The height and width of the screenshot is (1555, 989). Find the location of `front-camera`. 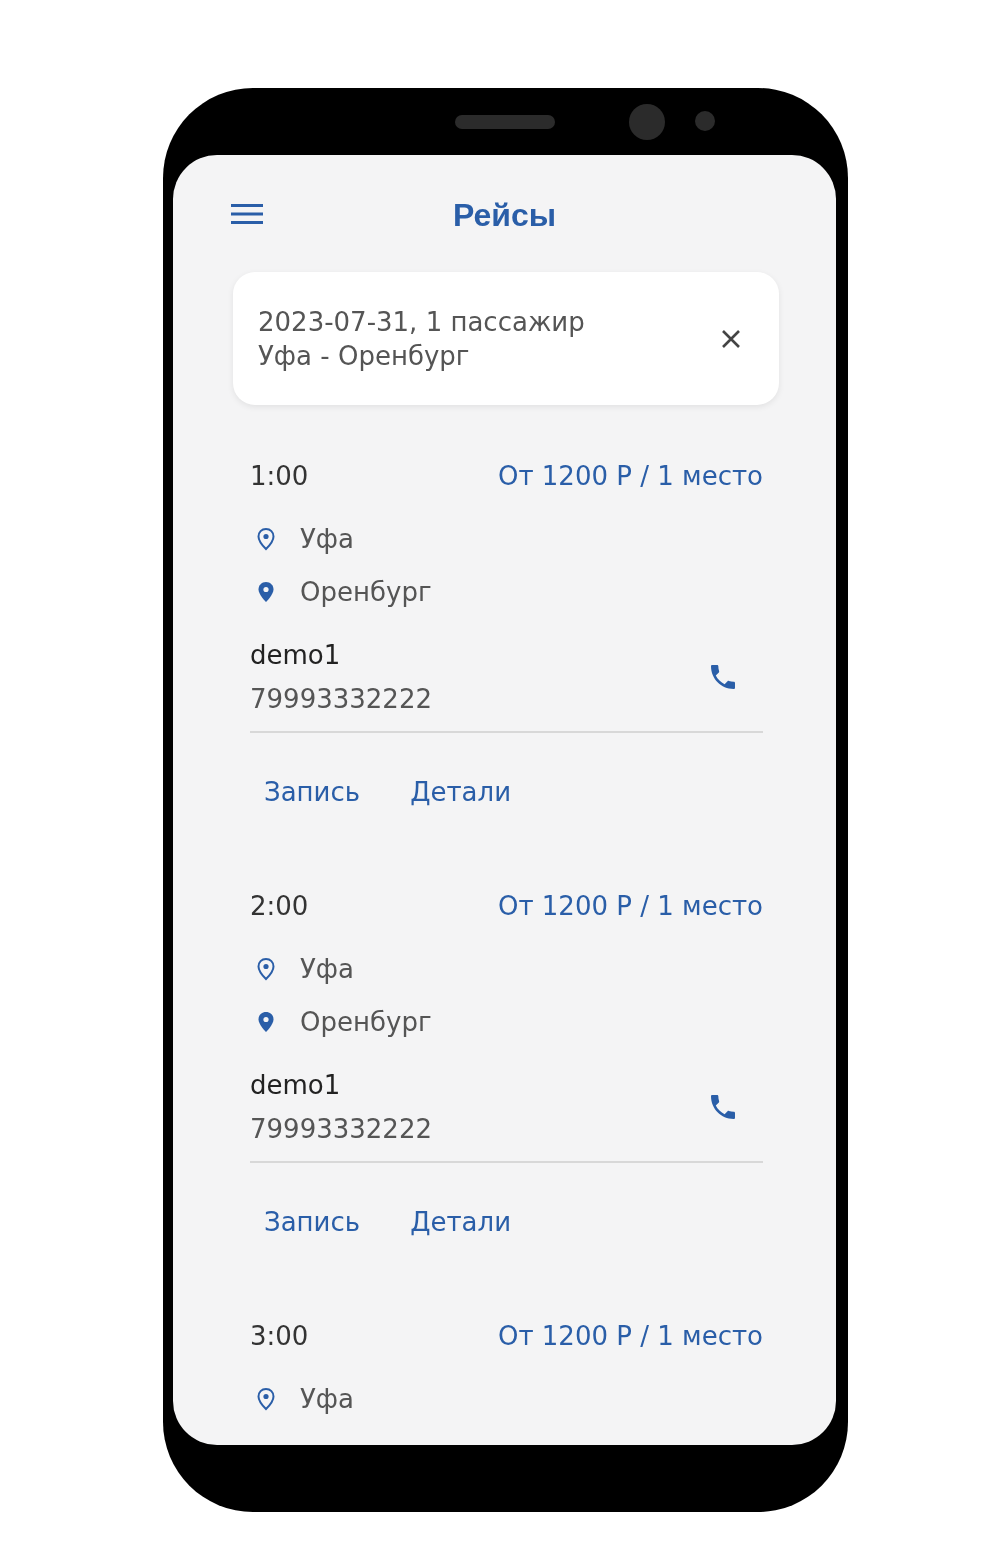

front-camera is located at coordinates (647, 122).